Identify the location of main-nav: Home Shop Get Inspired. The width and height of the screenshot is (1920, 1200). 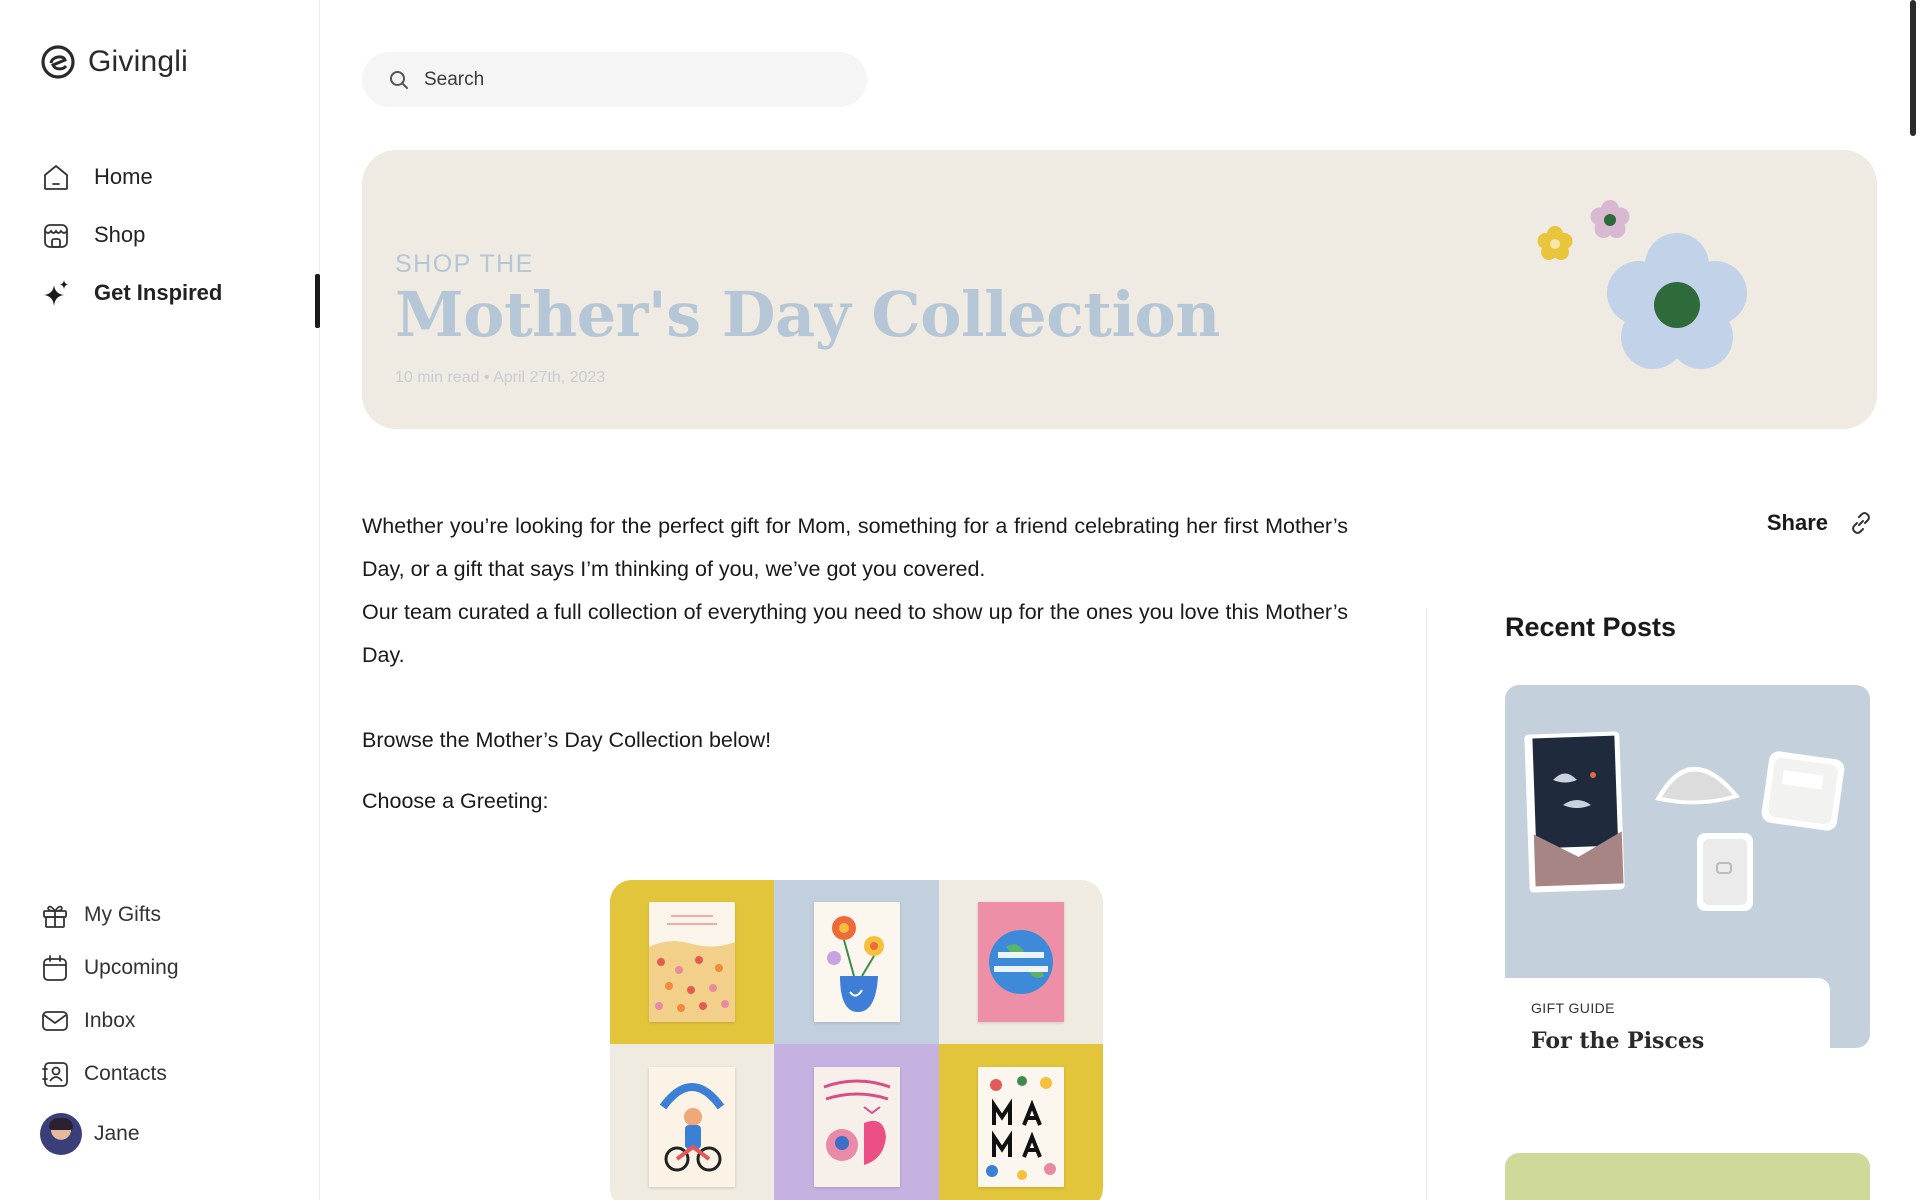
(180, 238).